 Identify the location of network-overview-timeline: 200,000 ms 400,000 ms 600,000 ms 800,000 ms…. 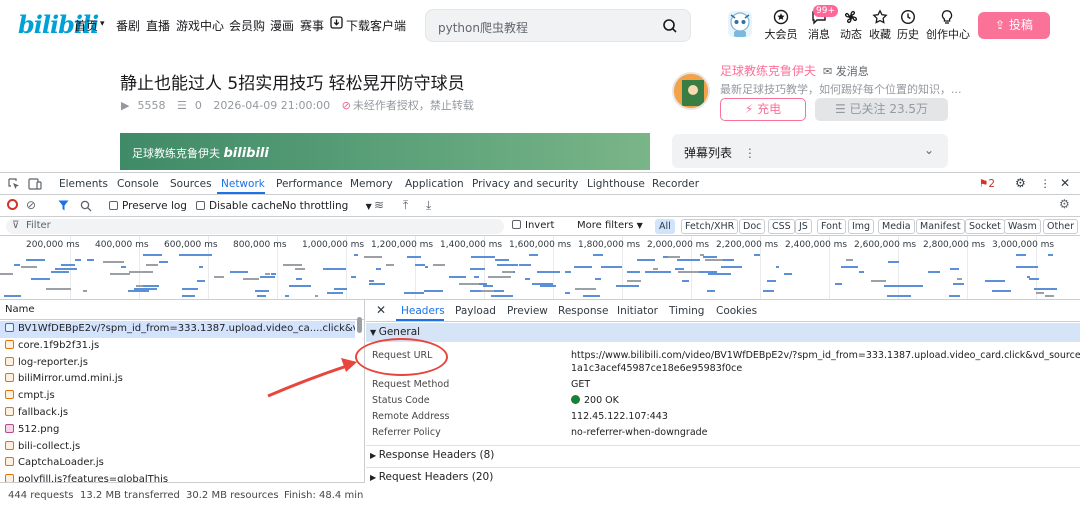
(540, 268).